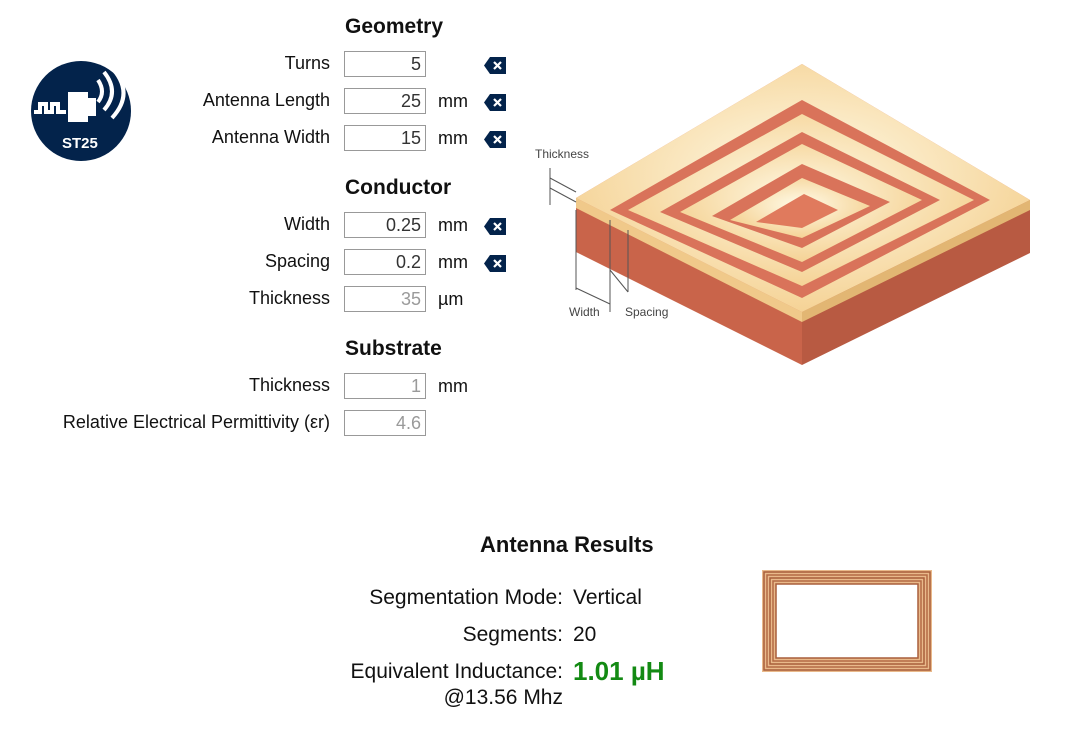  What do you see at coordinates (512, 634) in the screenshot?
I see `segments-label: Segments:` at bounding box center [512, 634].